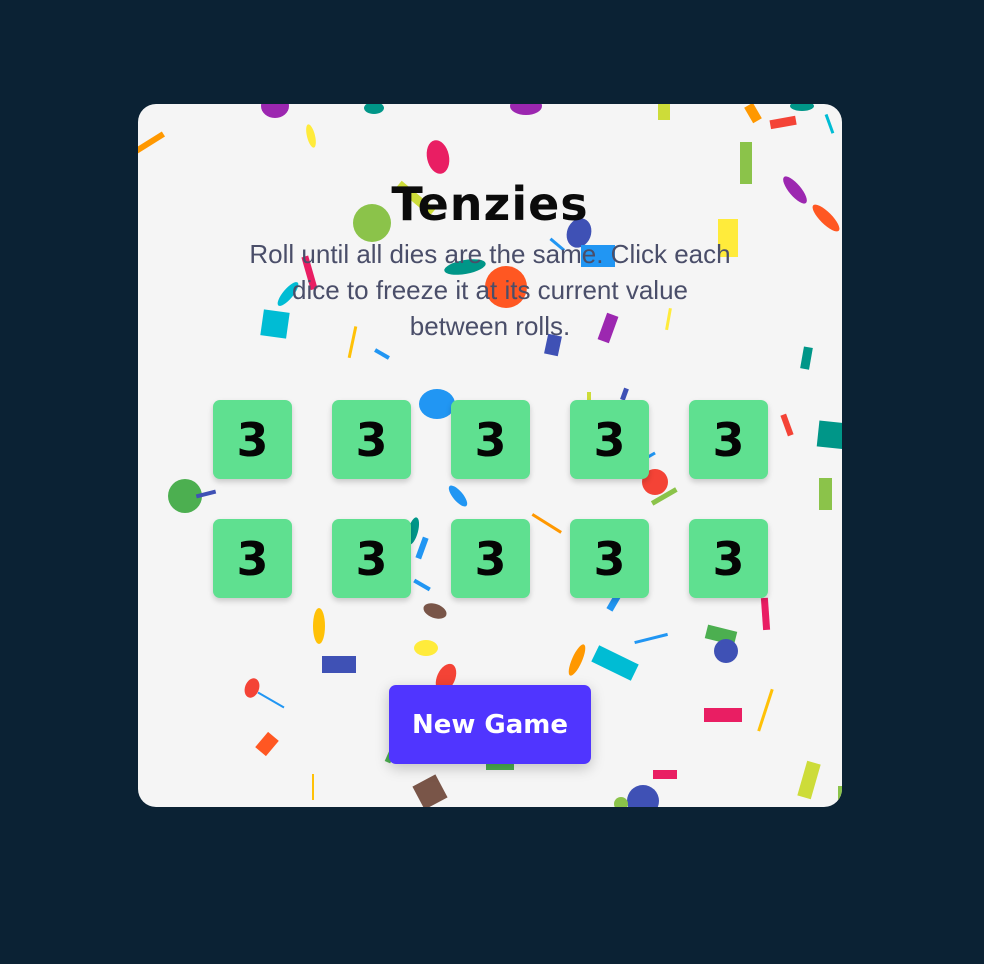 The height and width of the screenshot is (964, 984). Describe the element at coordinates (490, 439) in the screenshot. I see `die-3: 3` at that location.